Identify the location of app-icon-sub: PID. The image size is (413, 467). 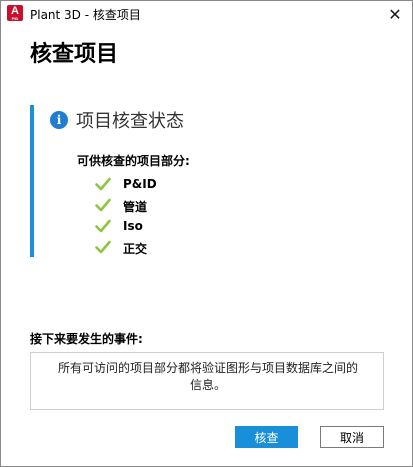
(15, 18).